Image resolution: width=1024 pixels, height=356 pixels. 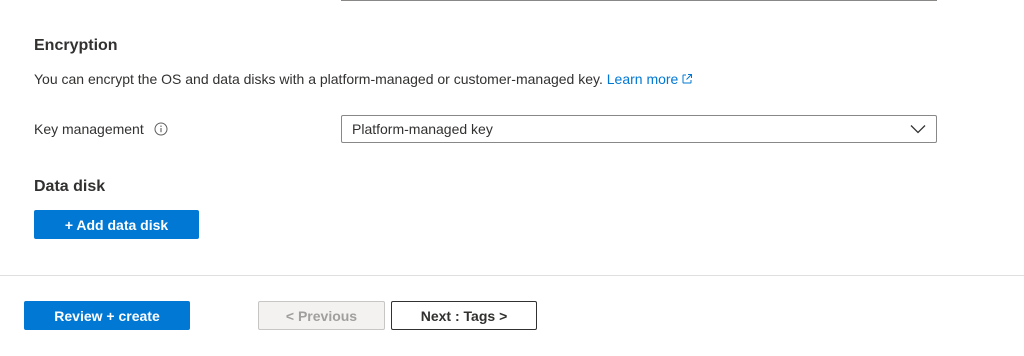 I want to click on footer-divider, so click(x=512, y=275).